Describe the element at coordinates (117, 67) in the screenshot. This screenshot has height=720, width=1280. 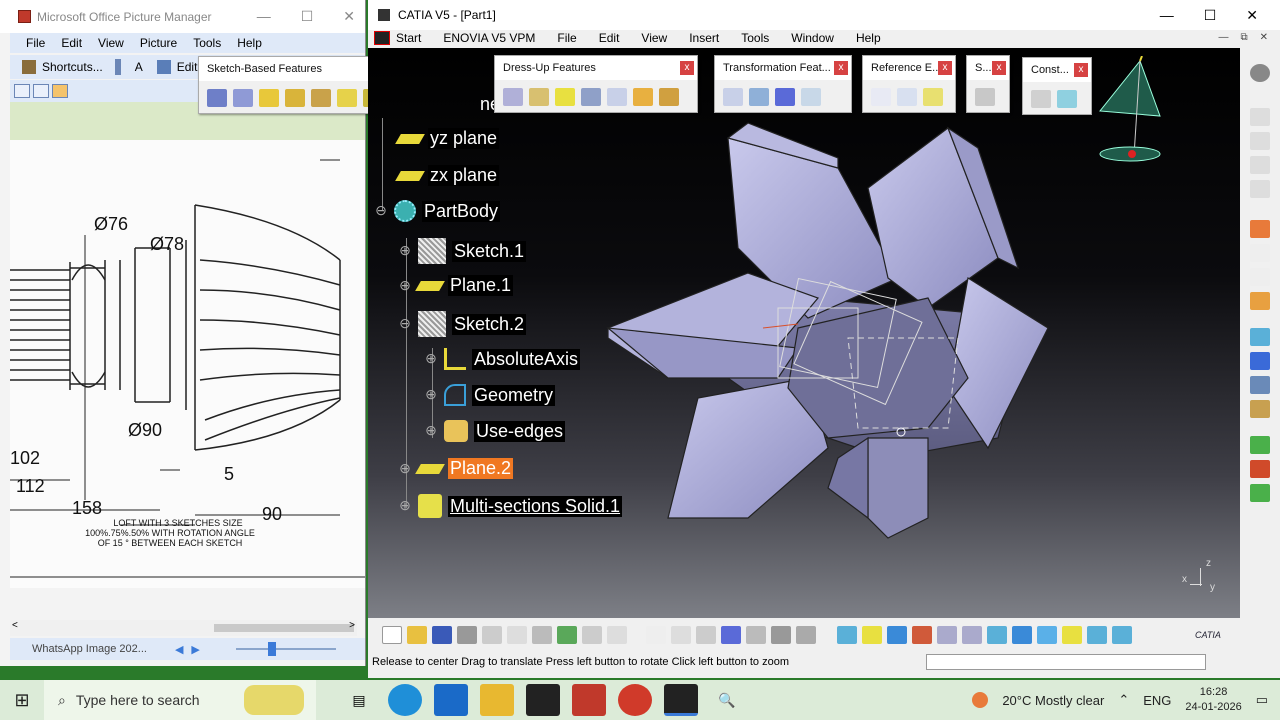
I see `scroll-icon` at that location.